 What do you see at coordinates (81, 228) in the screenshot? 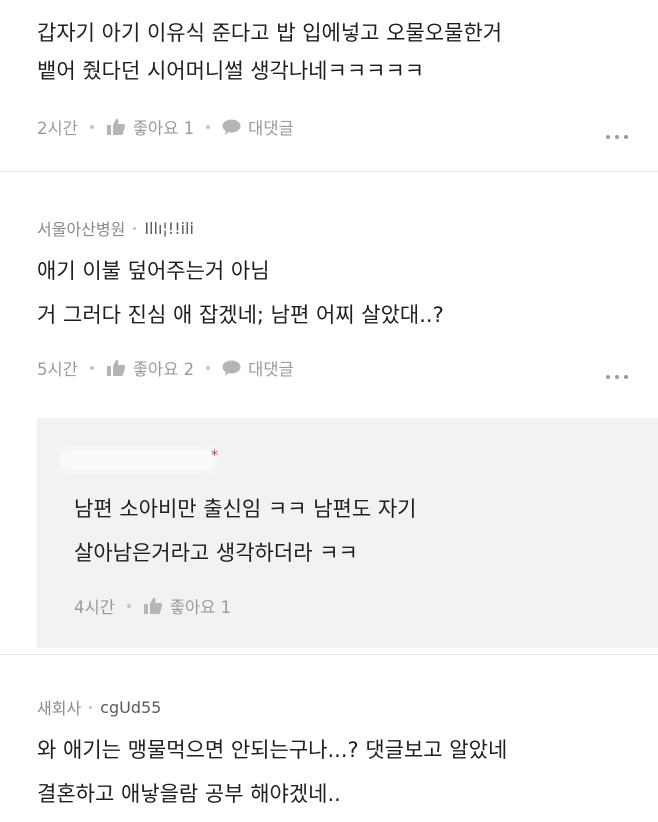
I see `comment-2-author-location: 서울아산병원` at bounding box center [81, 228].